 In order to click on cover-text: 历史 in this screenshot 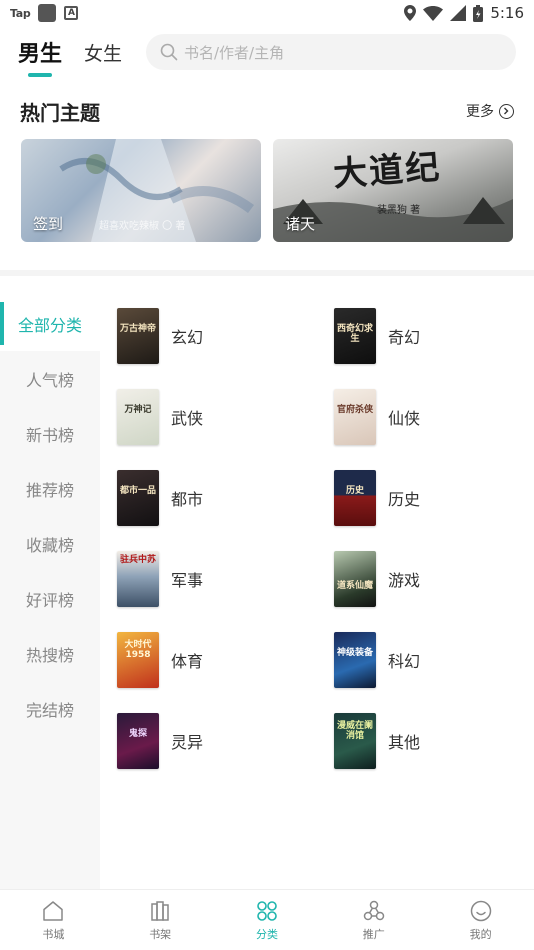, I will do `click(354, 491)`.